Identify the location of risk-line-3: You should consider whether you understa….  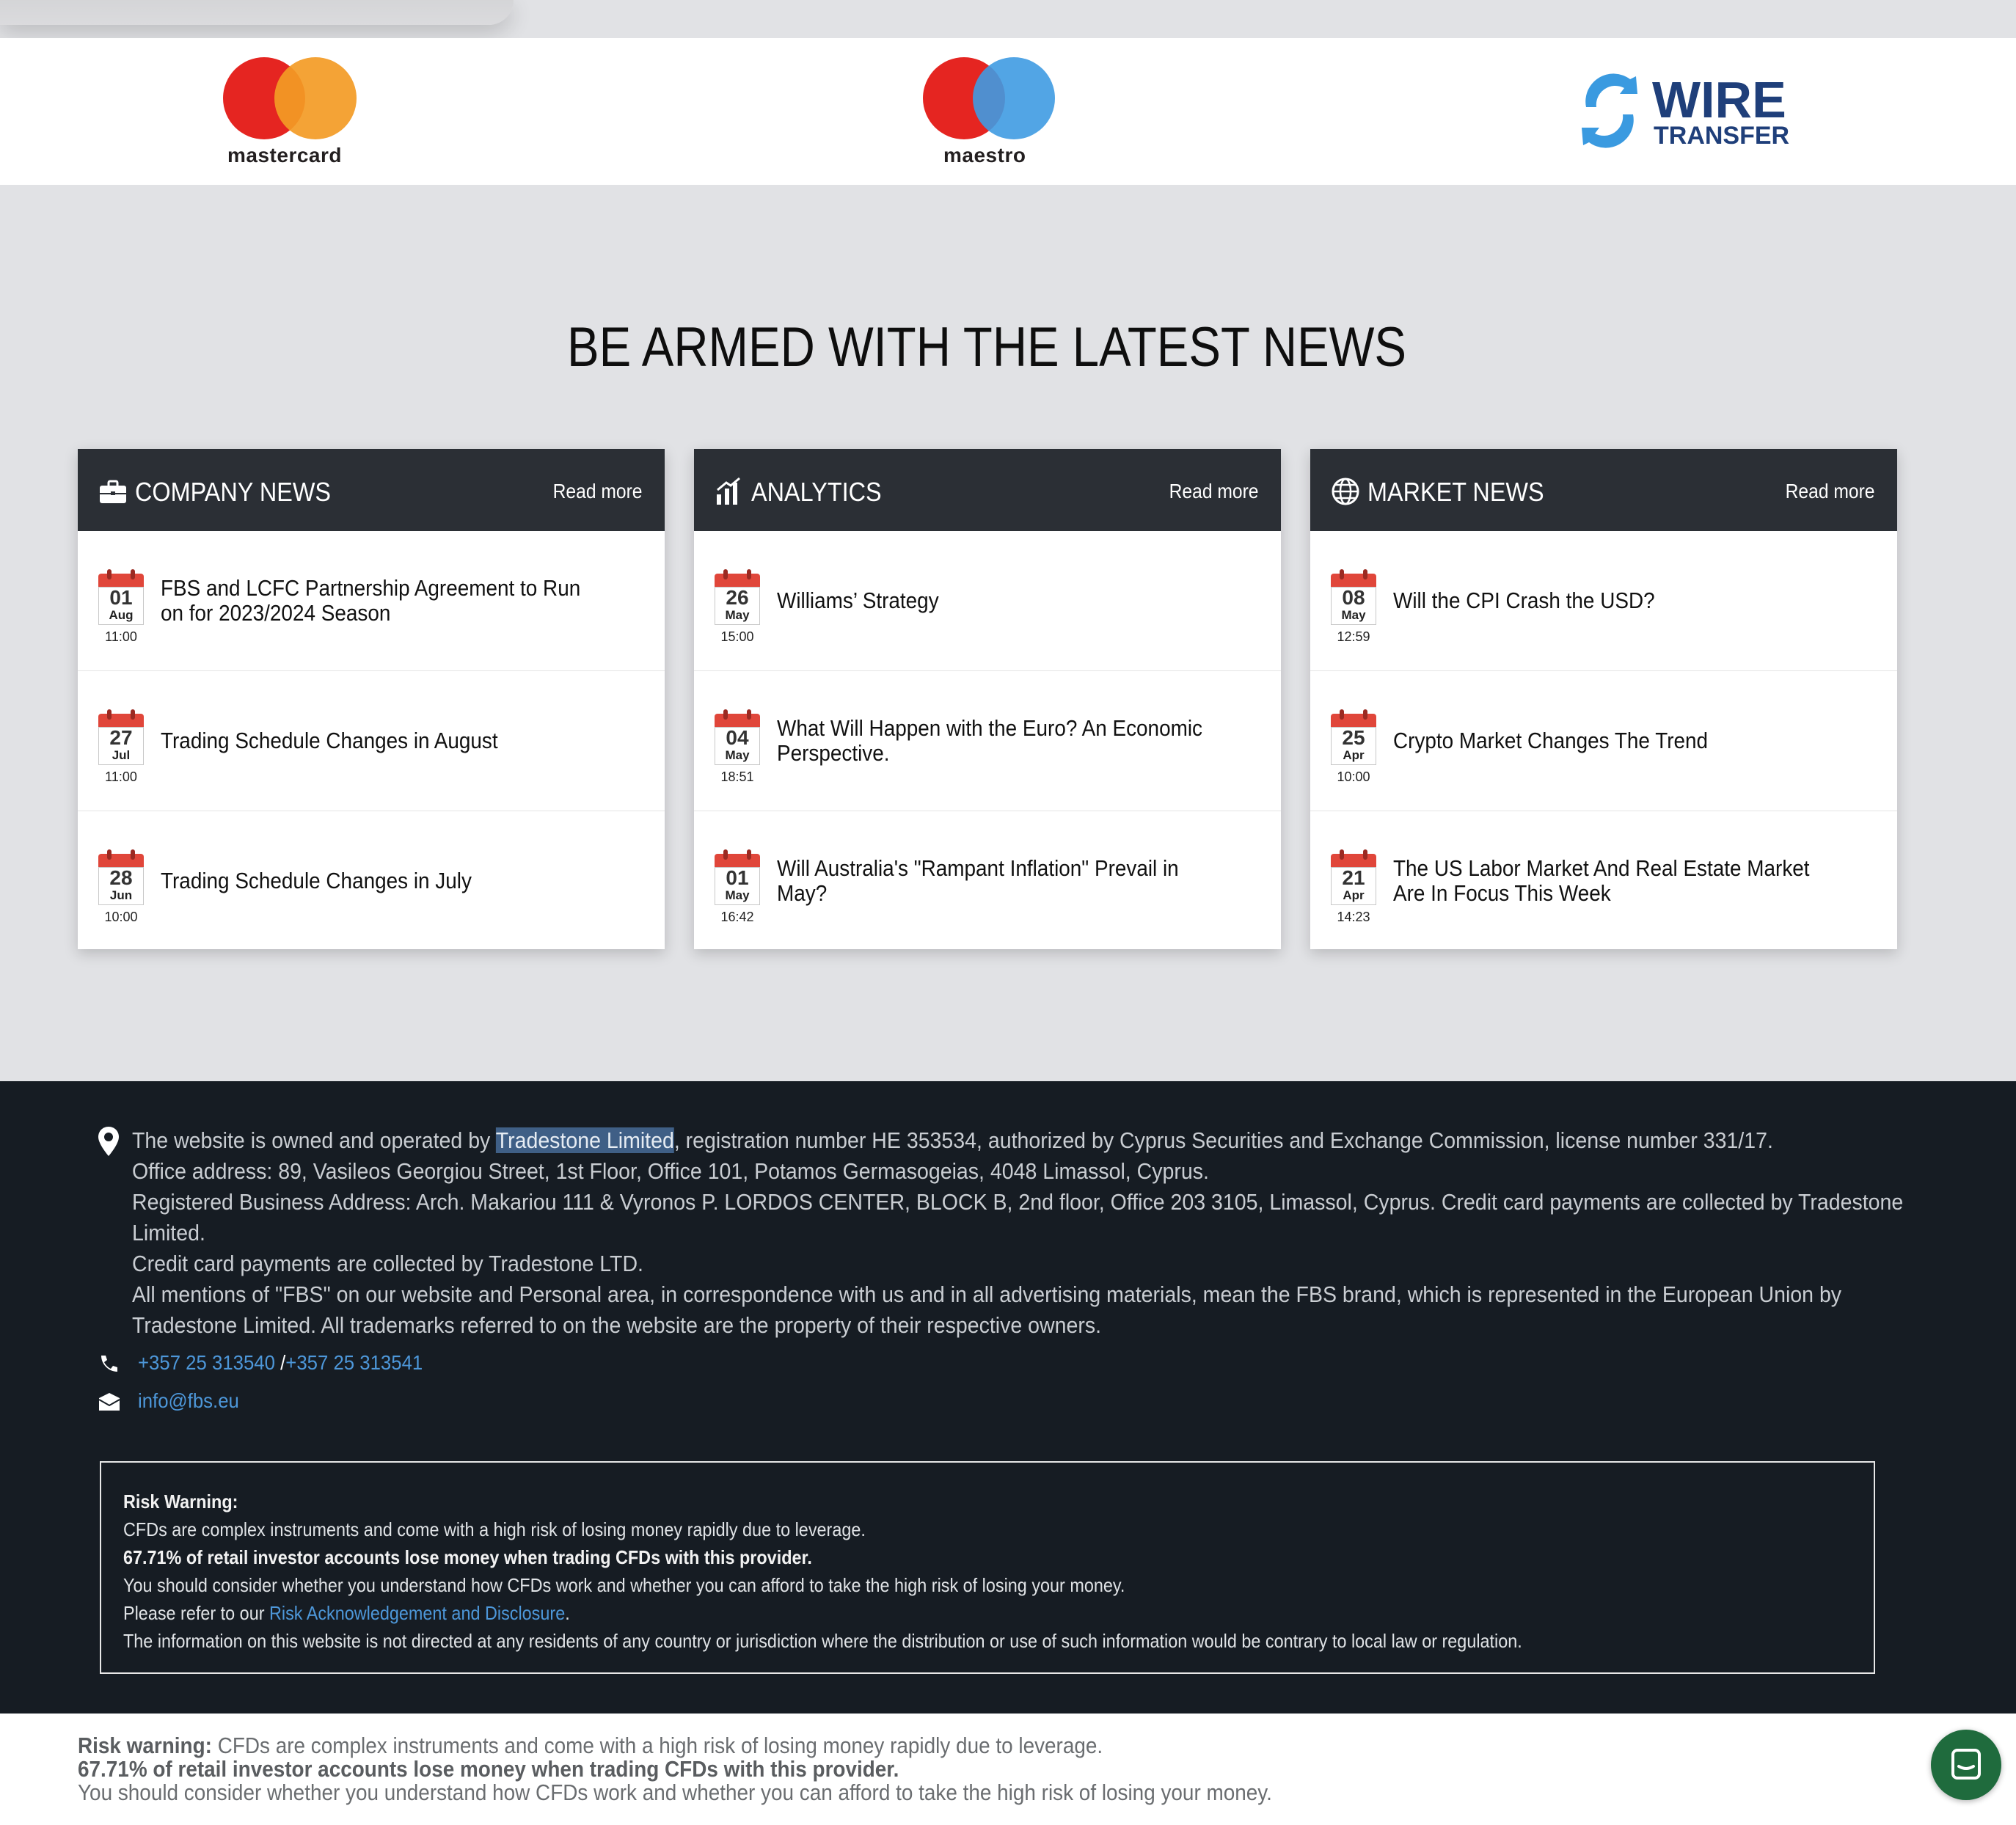
(624, 1585).